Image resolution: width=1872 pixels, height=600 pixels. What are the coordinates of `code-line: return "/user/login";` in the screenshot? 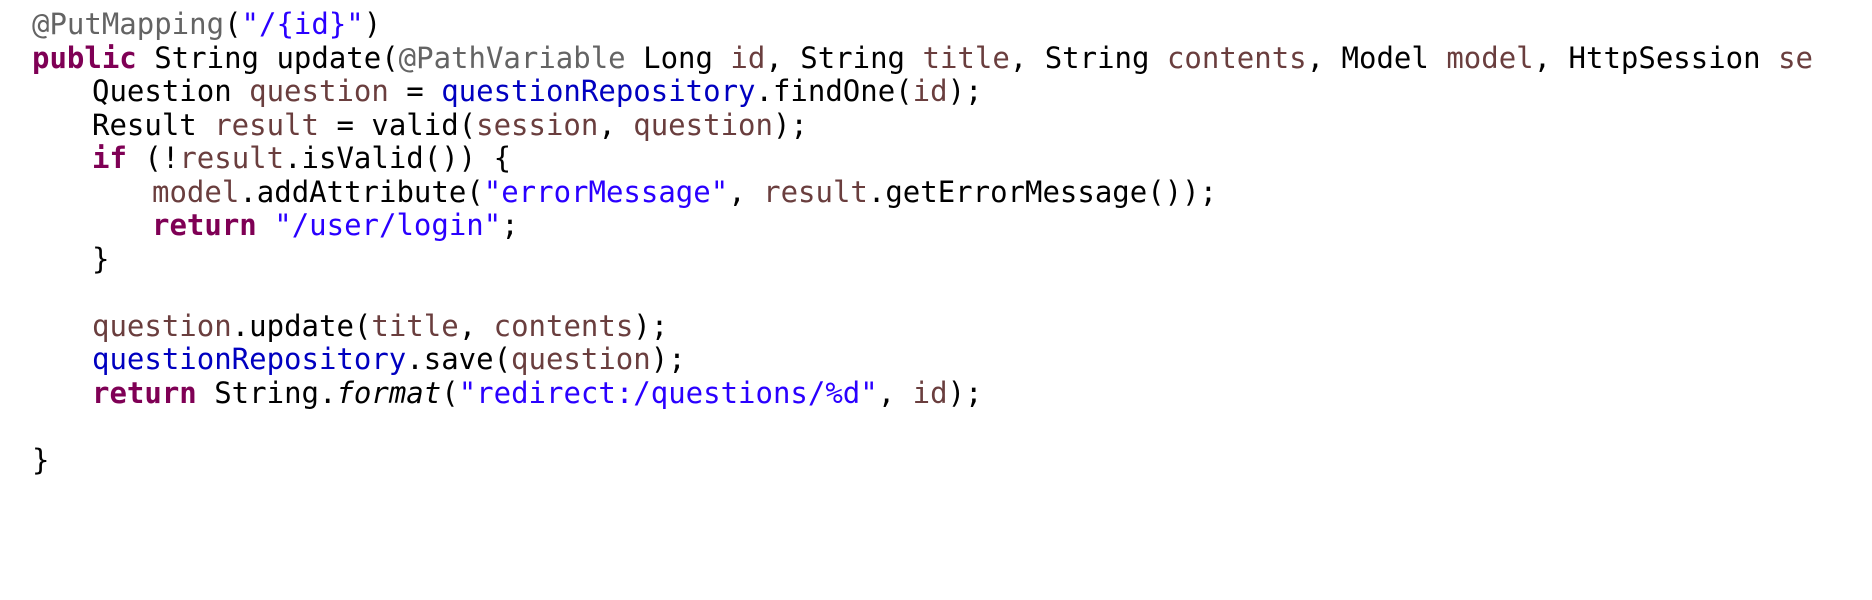 It's located at (335, 225).